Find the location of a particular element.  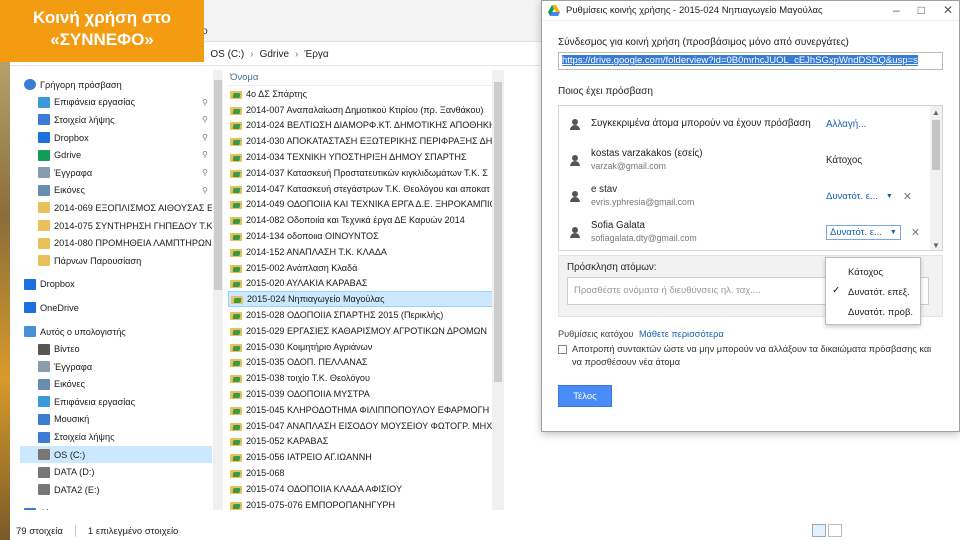

nav-scrollbar is located at coordinates (218, 290).